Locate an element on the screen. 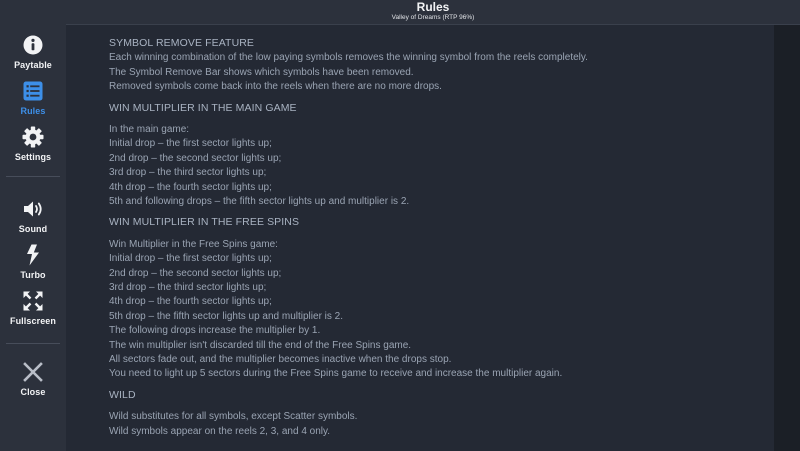  game-subtitle: Valley of Dreams (RTP 96%) is located at coordinates (433, 17).